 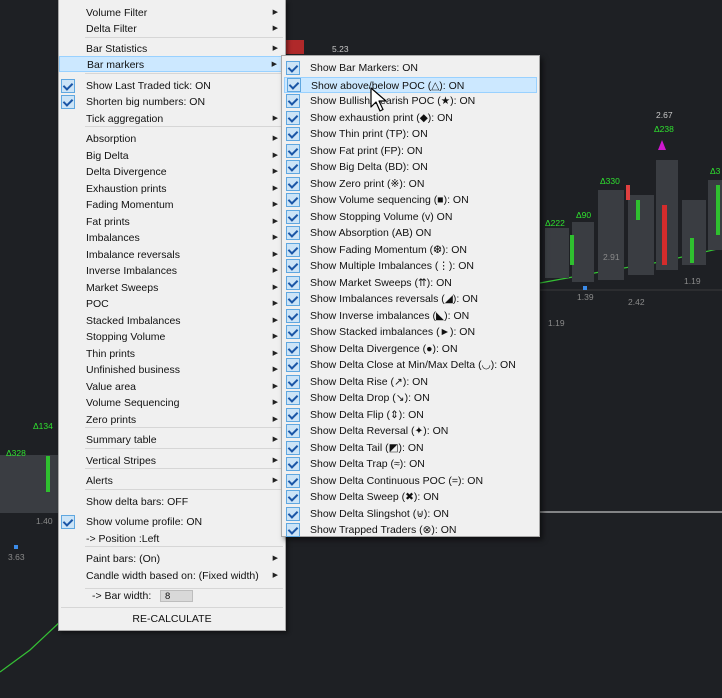 I want to click on menu-item-imbalances: Imbalances ▶, so click(x=172, y=238).